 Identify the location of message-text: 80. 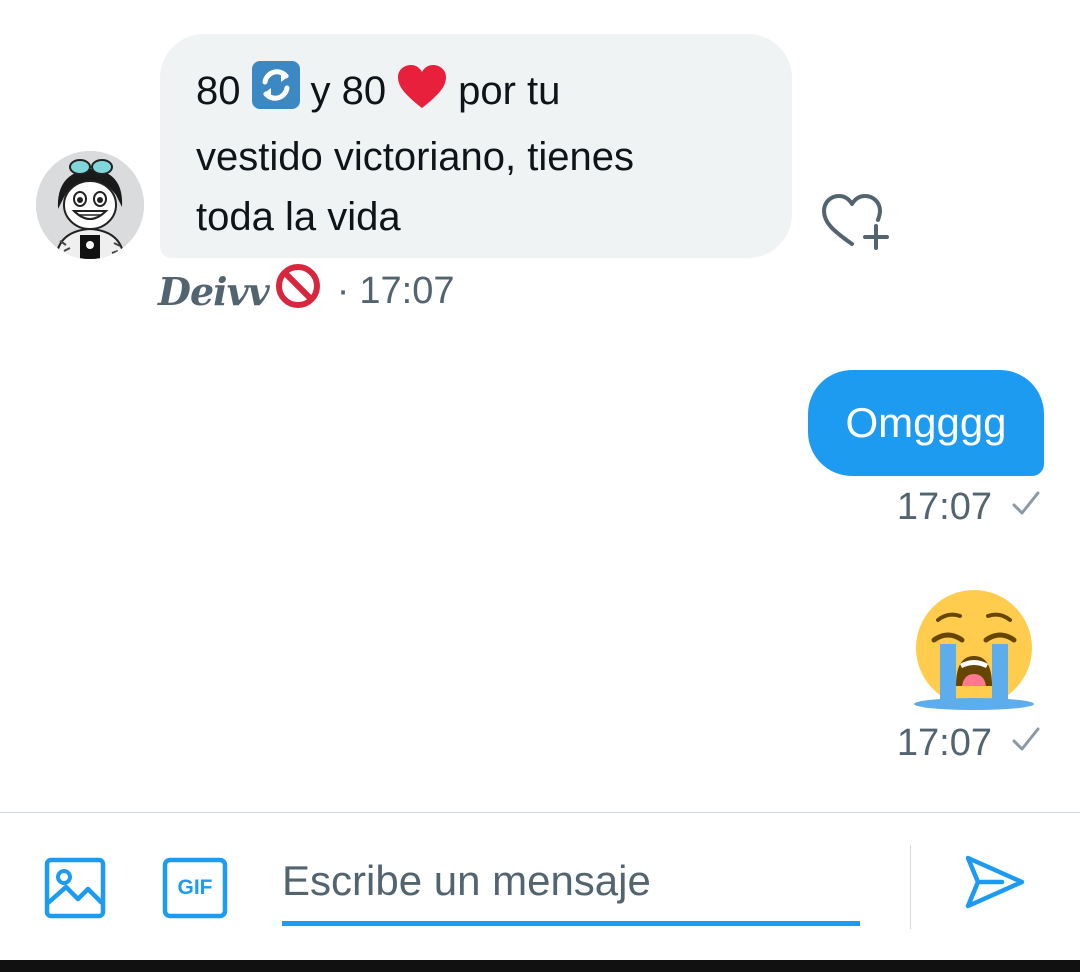
(218, 91).